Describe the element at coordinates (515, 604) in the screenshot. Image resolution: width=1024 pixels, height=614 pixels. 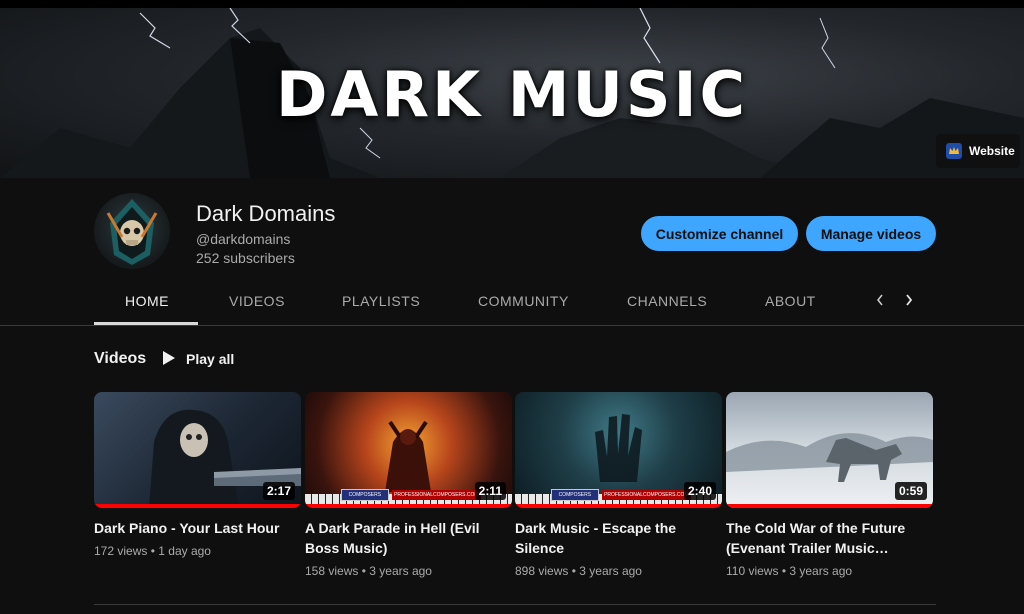
I see `section-divider` at that location.